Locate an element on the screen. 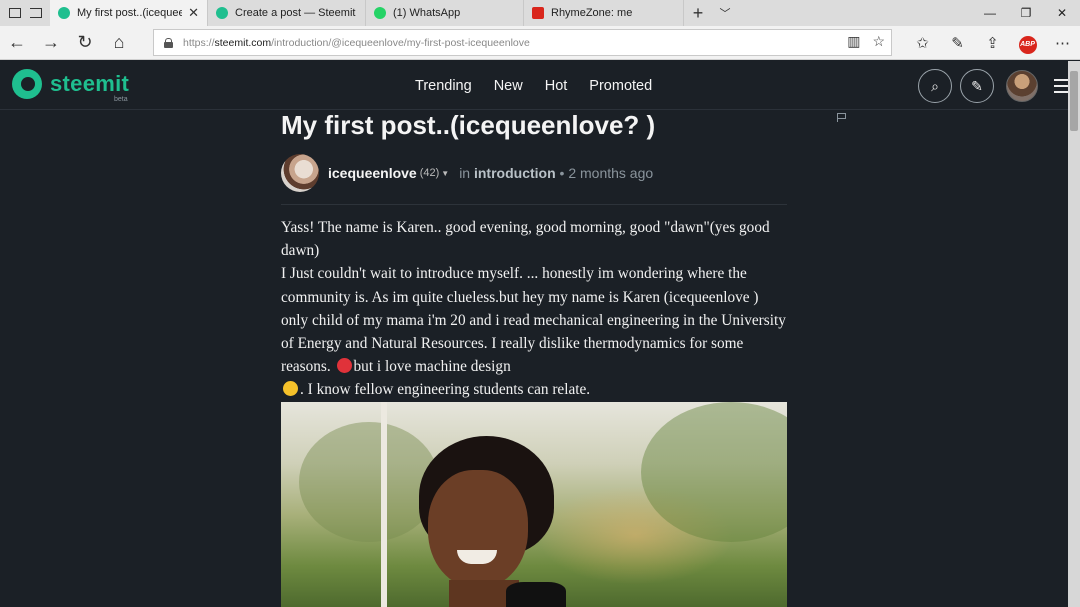 The height and width of the screenshot is (607, 1080). search-icon: ⌕ is located at coordinates (935, 85).